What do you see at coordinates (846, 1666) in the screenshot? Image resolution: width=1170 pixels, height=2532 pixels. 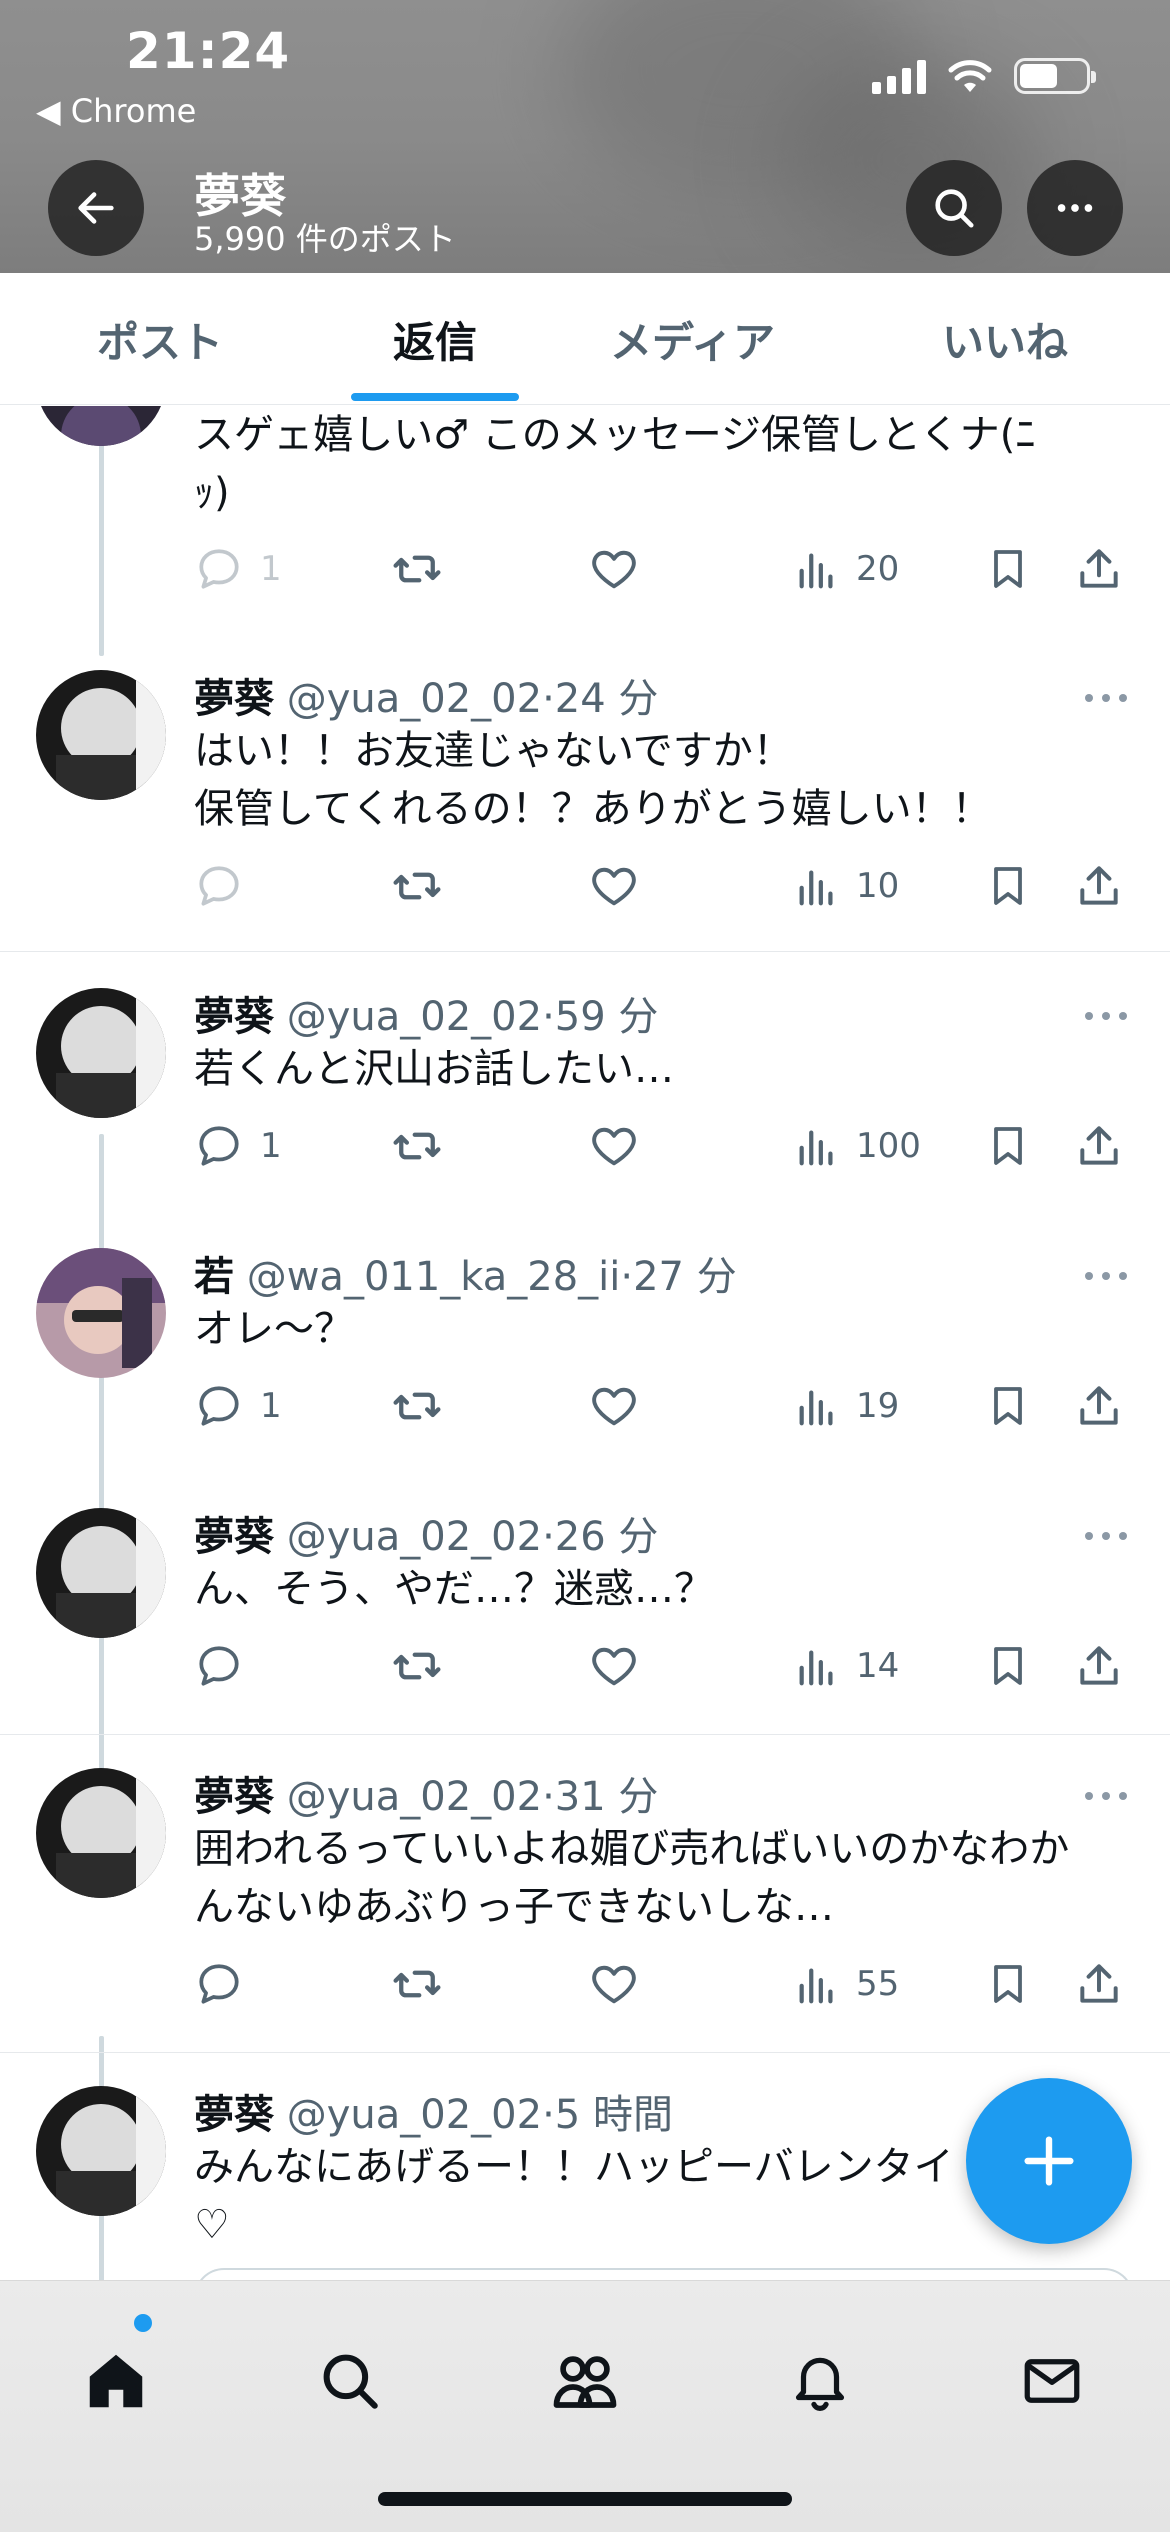 I see `views-button: 14` at bounding box center [846, 1666].